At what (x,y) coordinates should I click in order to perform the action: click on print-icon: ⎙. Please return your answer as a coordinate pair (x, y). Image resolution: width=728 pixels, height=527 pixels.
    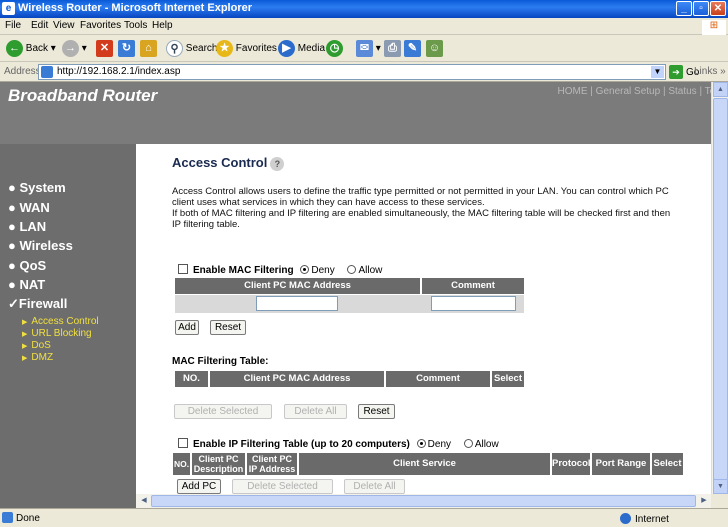
    Looking at the image, I should click on (392, 48).